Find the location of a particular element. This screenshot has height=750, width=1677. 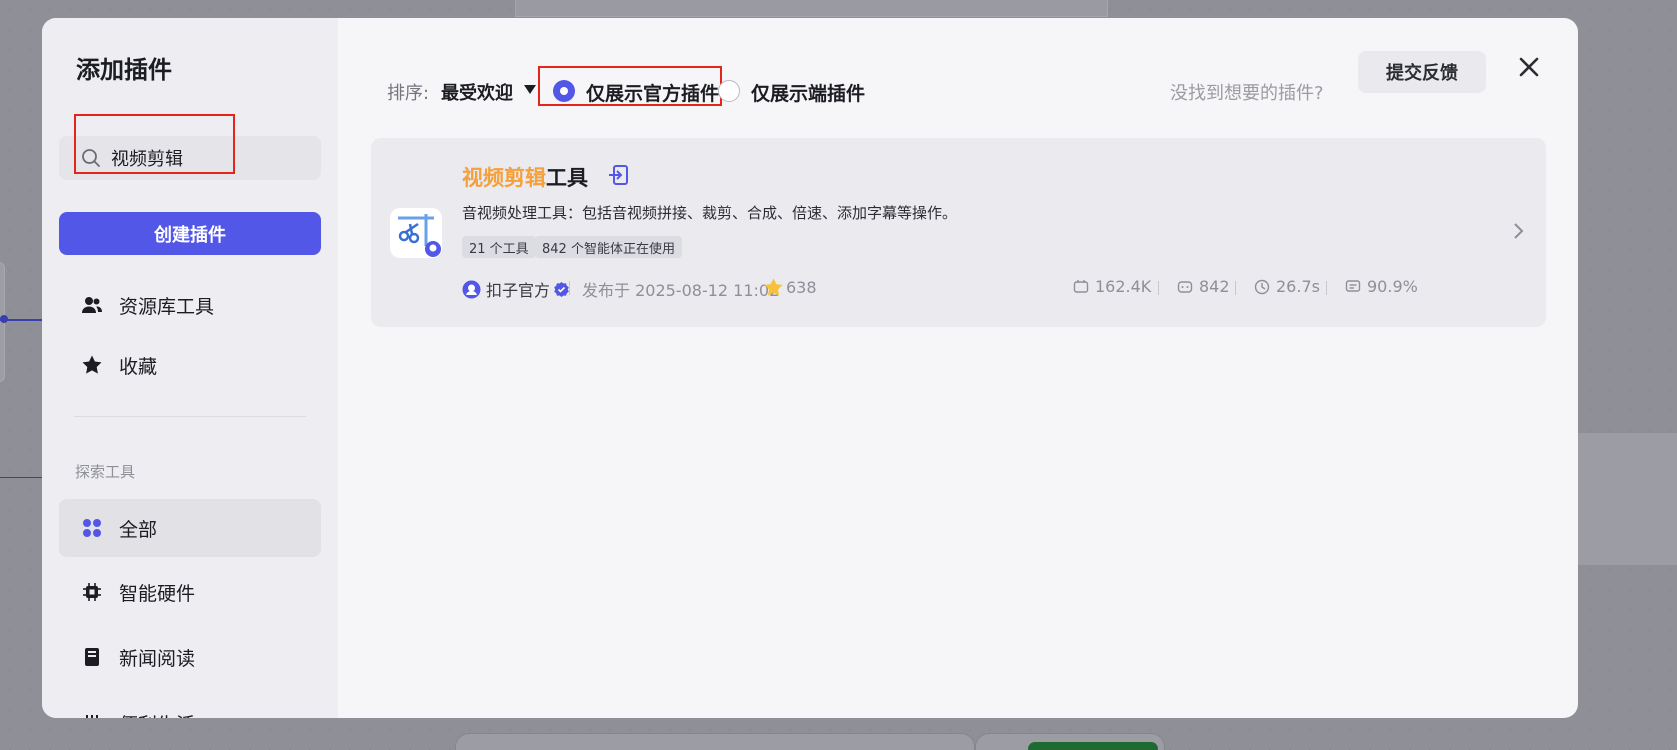

background-panel is located at coordinates (1627, 499).